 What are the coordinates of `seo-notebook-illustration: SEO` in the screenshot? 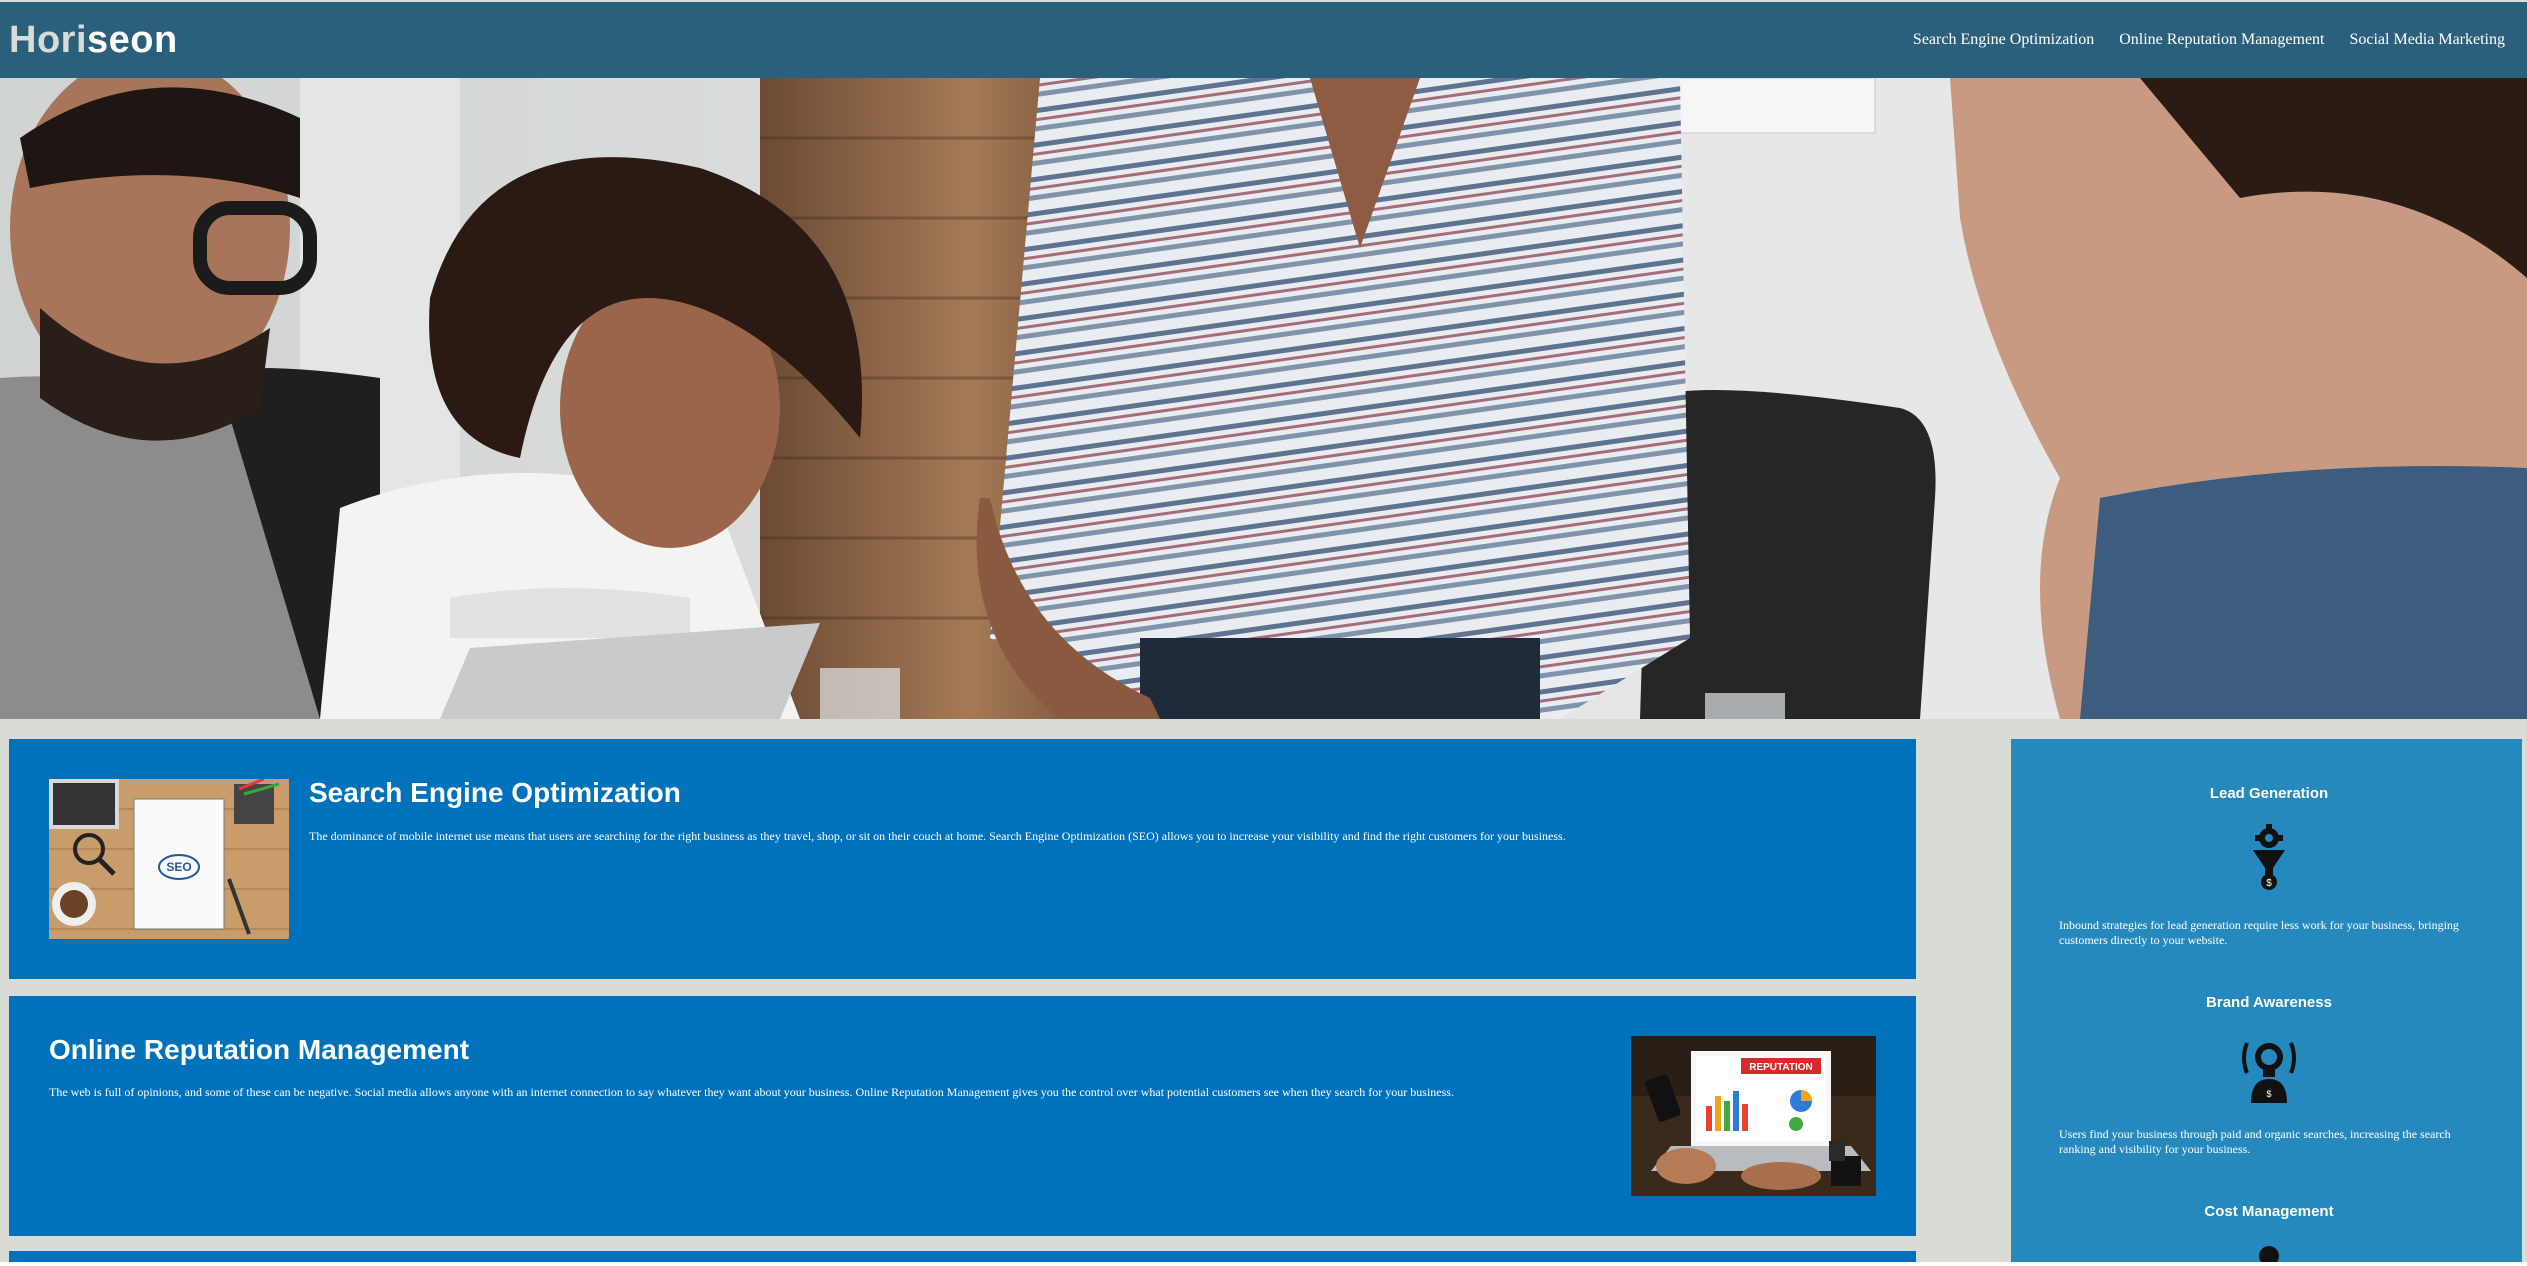 It's located at (169, 859).